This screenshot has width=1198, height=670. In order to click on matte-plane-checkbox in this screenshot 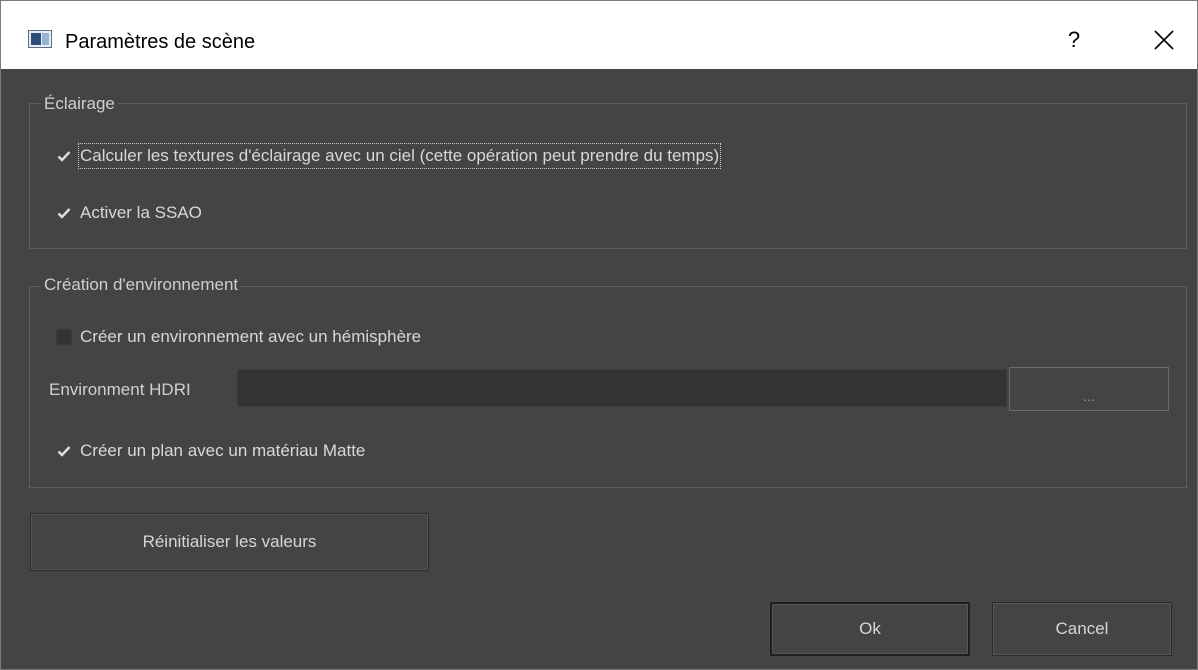, I will do `click(64, 451)`.